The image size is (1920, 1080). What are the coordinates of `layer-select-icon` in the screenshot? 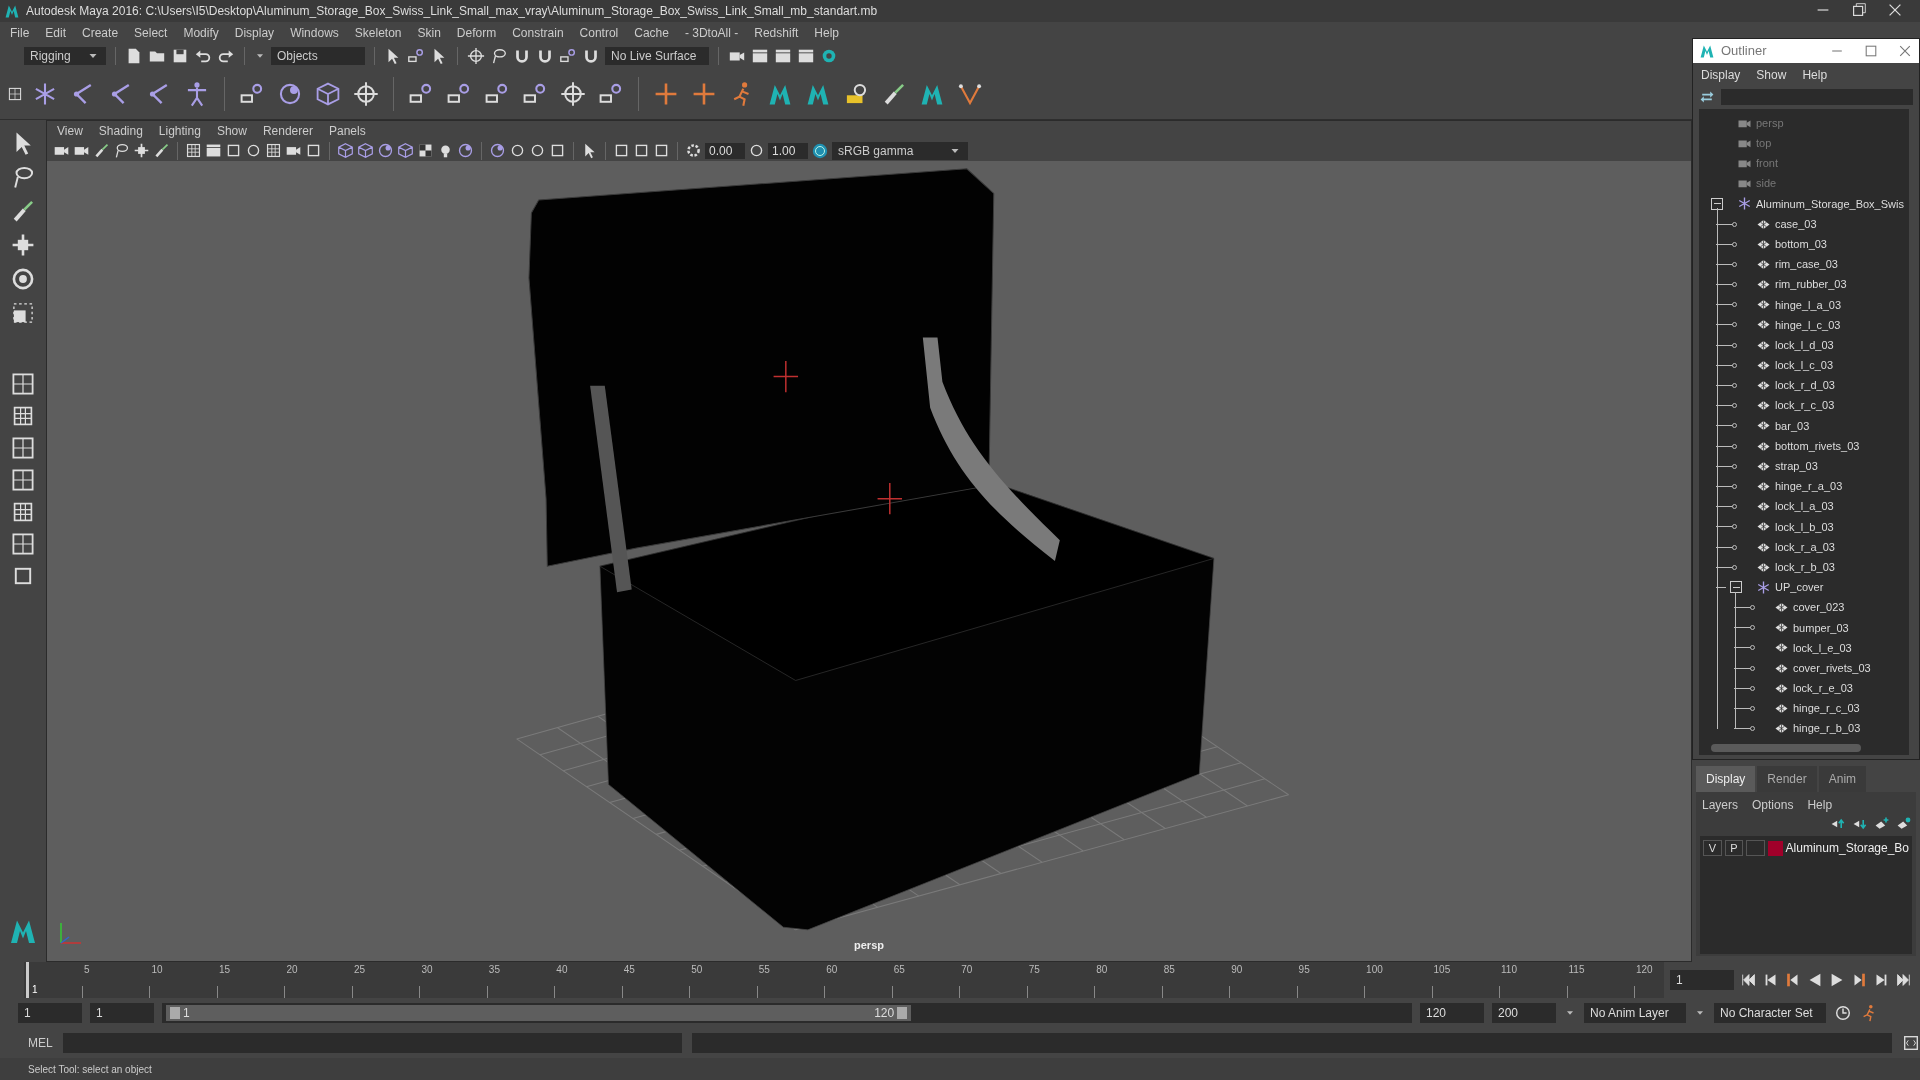 It's located at (1904, 824).